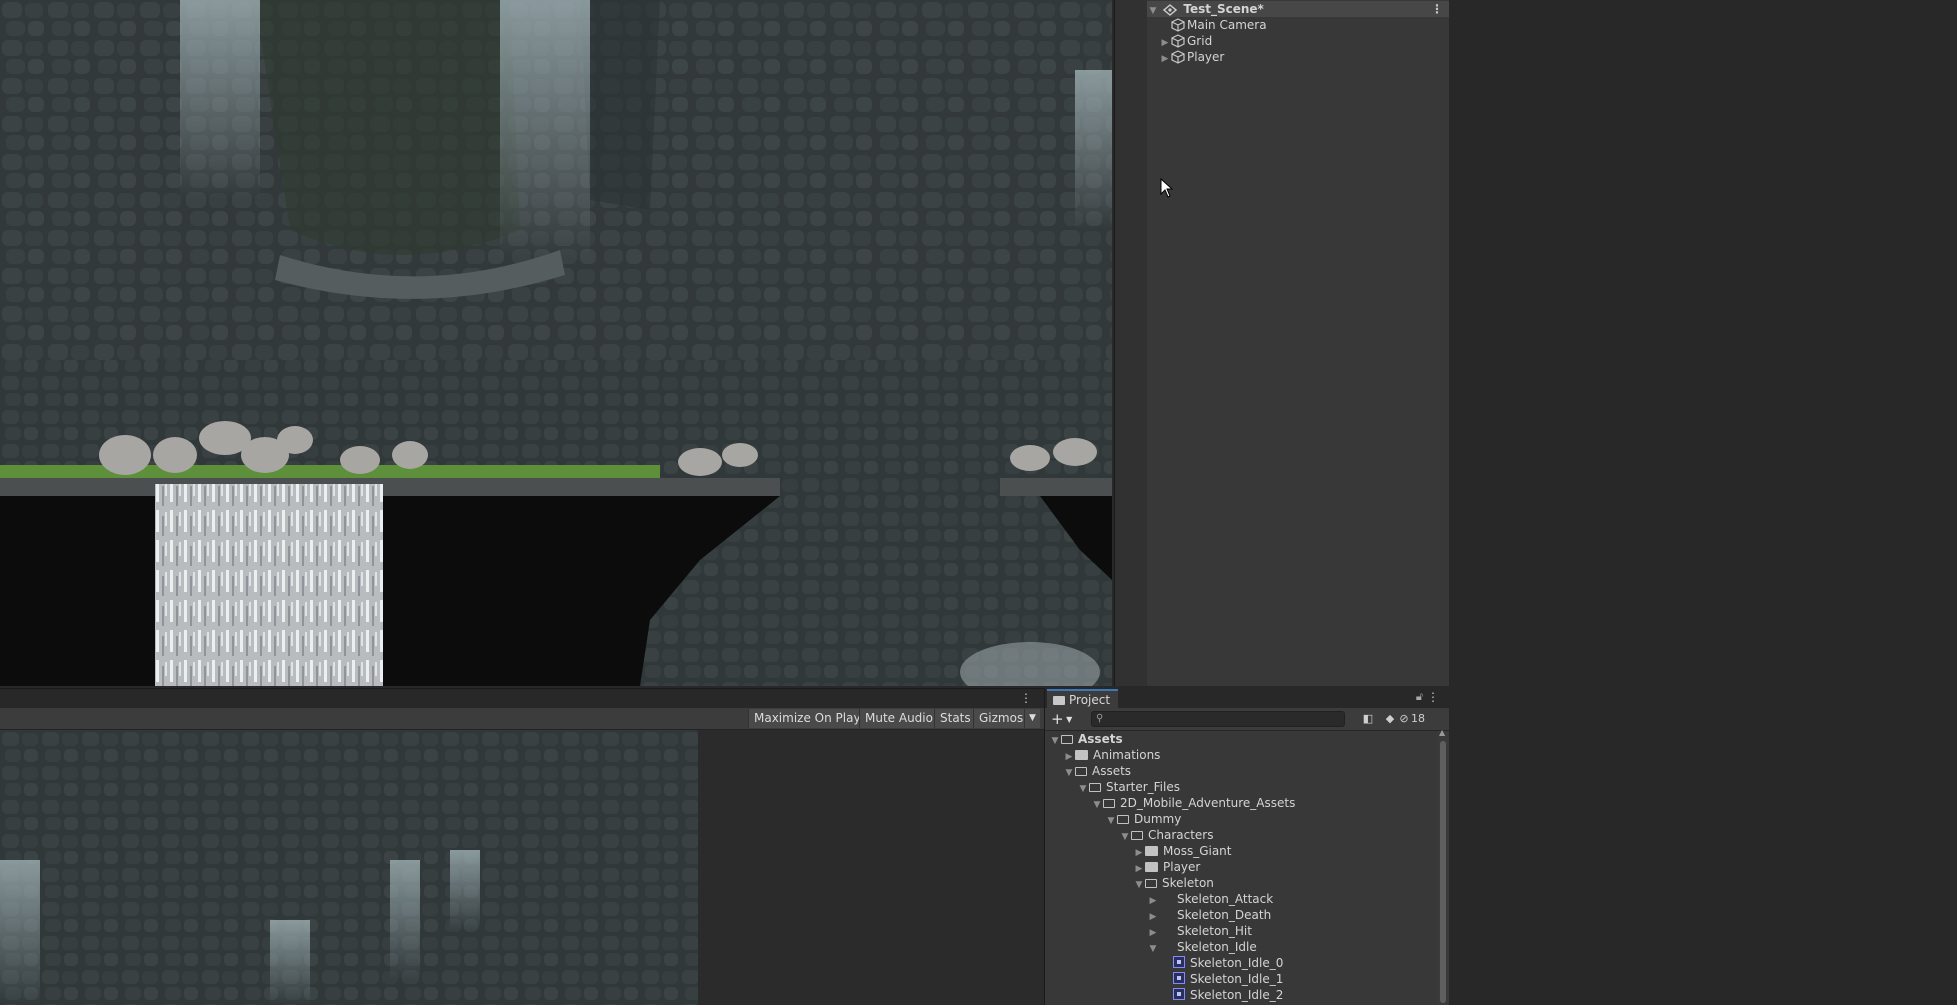 This screenshot has width=1957, height=1005. What do you see at coordinates (1208, 803) in the screenshot?
I see `tree-item-label: 2D_Mobile_Adventure_Assets` at bounding box center [1208, 803].